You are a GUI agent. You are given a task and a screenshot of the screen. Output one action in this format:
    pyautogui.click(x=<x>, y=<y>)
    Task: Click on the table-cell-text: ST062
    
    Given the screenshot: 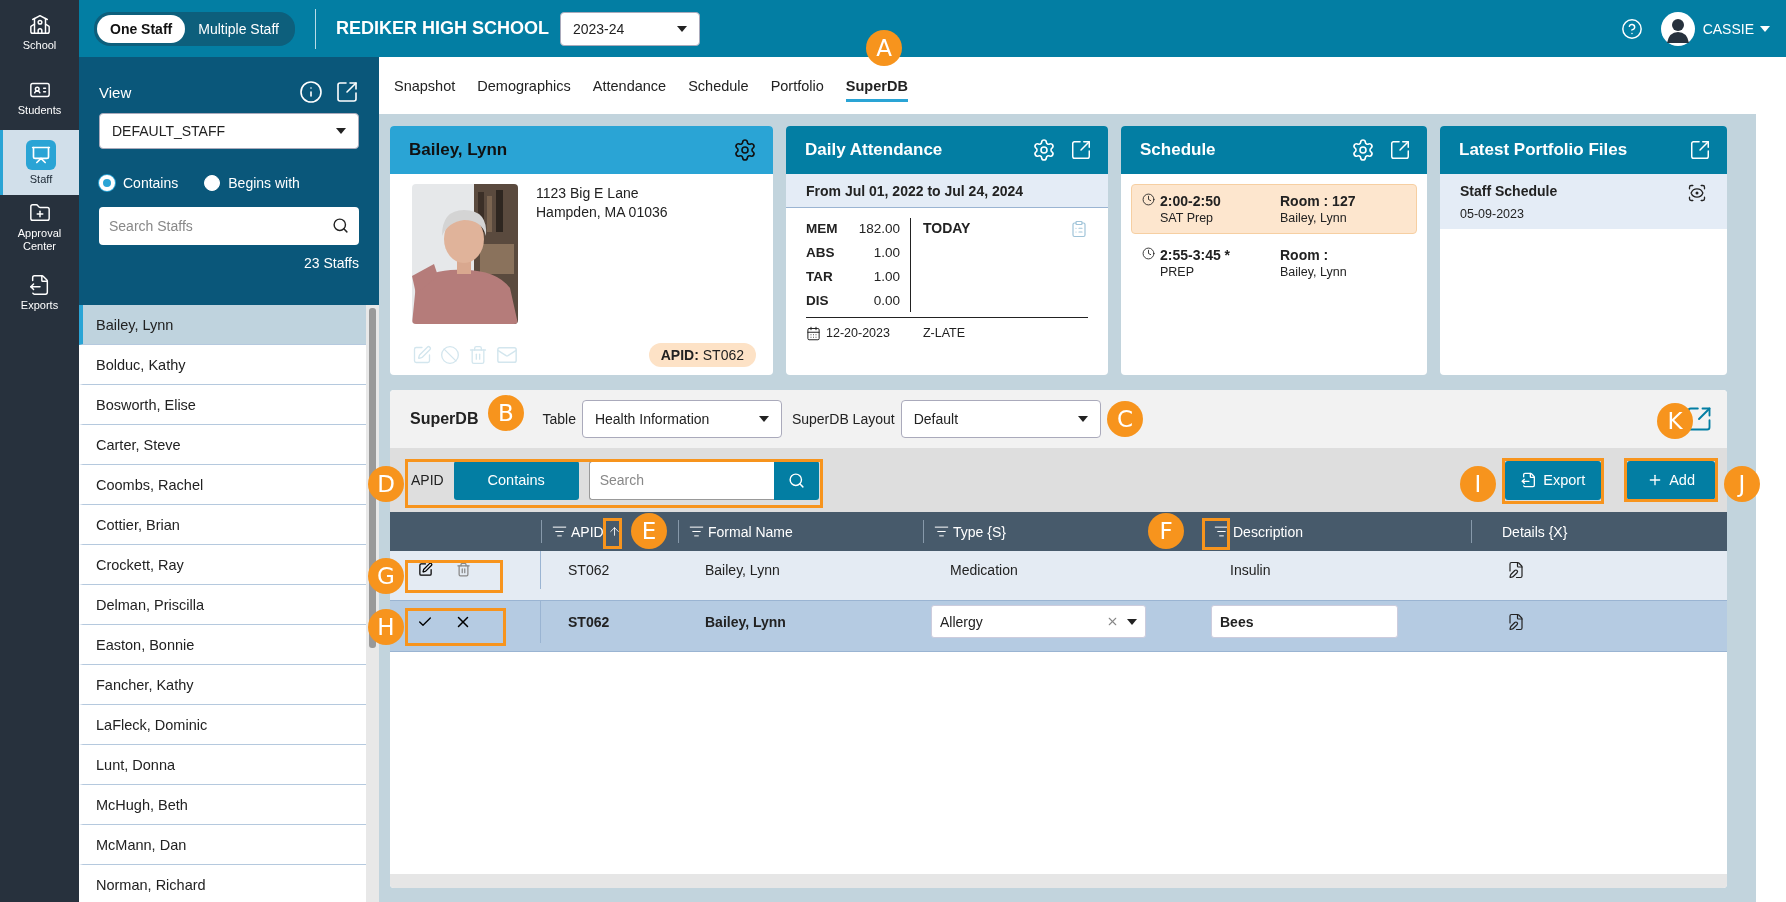 What is the action you would take?
    pyautogui.click(x=589, y=622)
    